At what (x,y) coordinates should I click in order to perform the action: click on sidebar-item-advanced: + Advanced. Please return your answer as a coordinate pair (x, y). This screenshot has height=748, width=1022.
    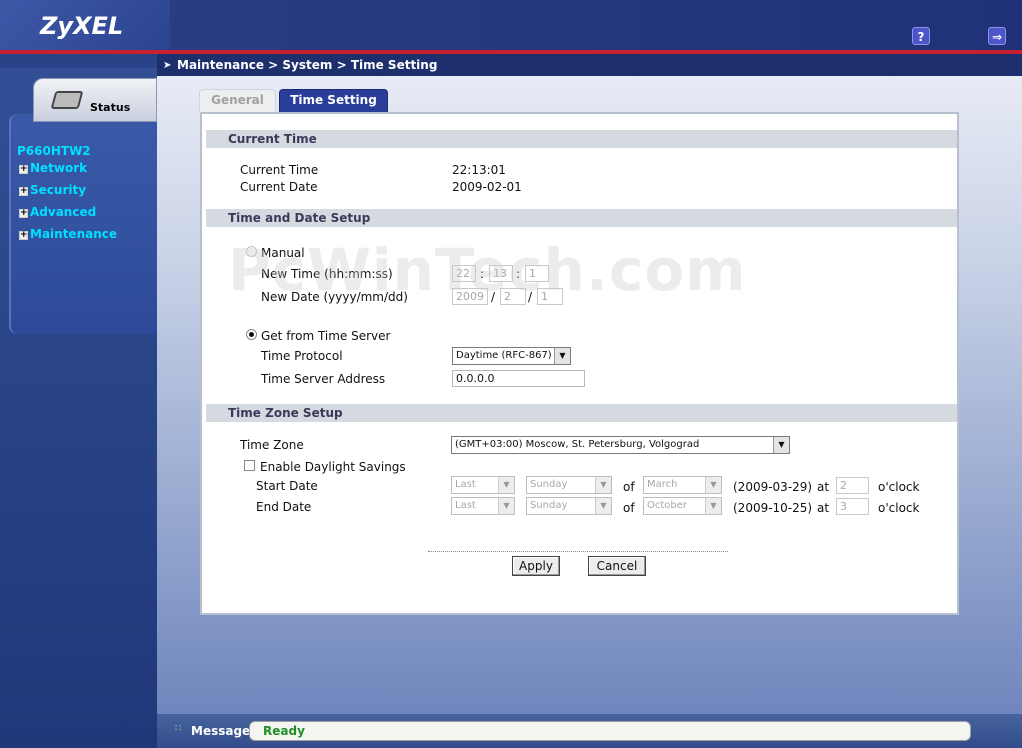
    Looking at the image, I should click on (57, 213).